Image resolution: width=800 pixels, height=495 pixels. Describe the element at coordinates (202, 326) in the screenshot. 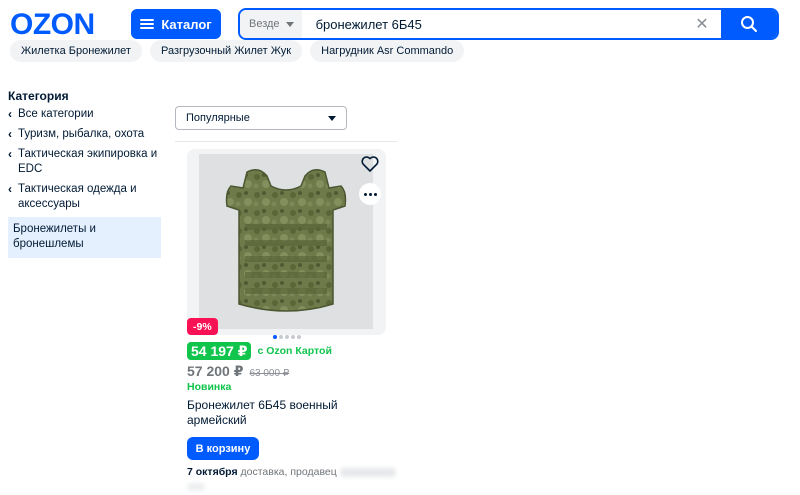

I see `discount-badge: -9%` at that location.